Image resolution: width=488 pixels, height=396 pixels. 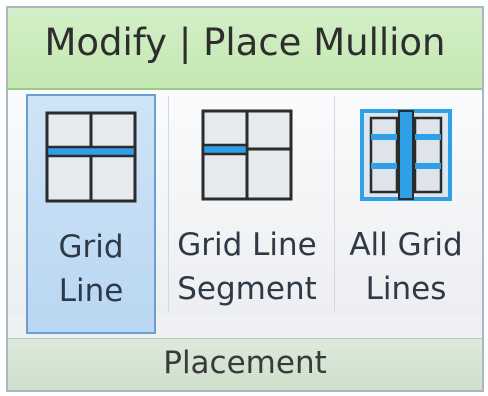 I want to click on tab-title: Modify | Place Mullion, so click(x=245, y=42).